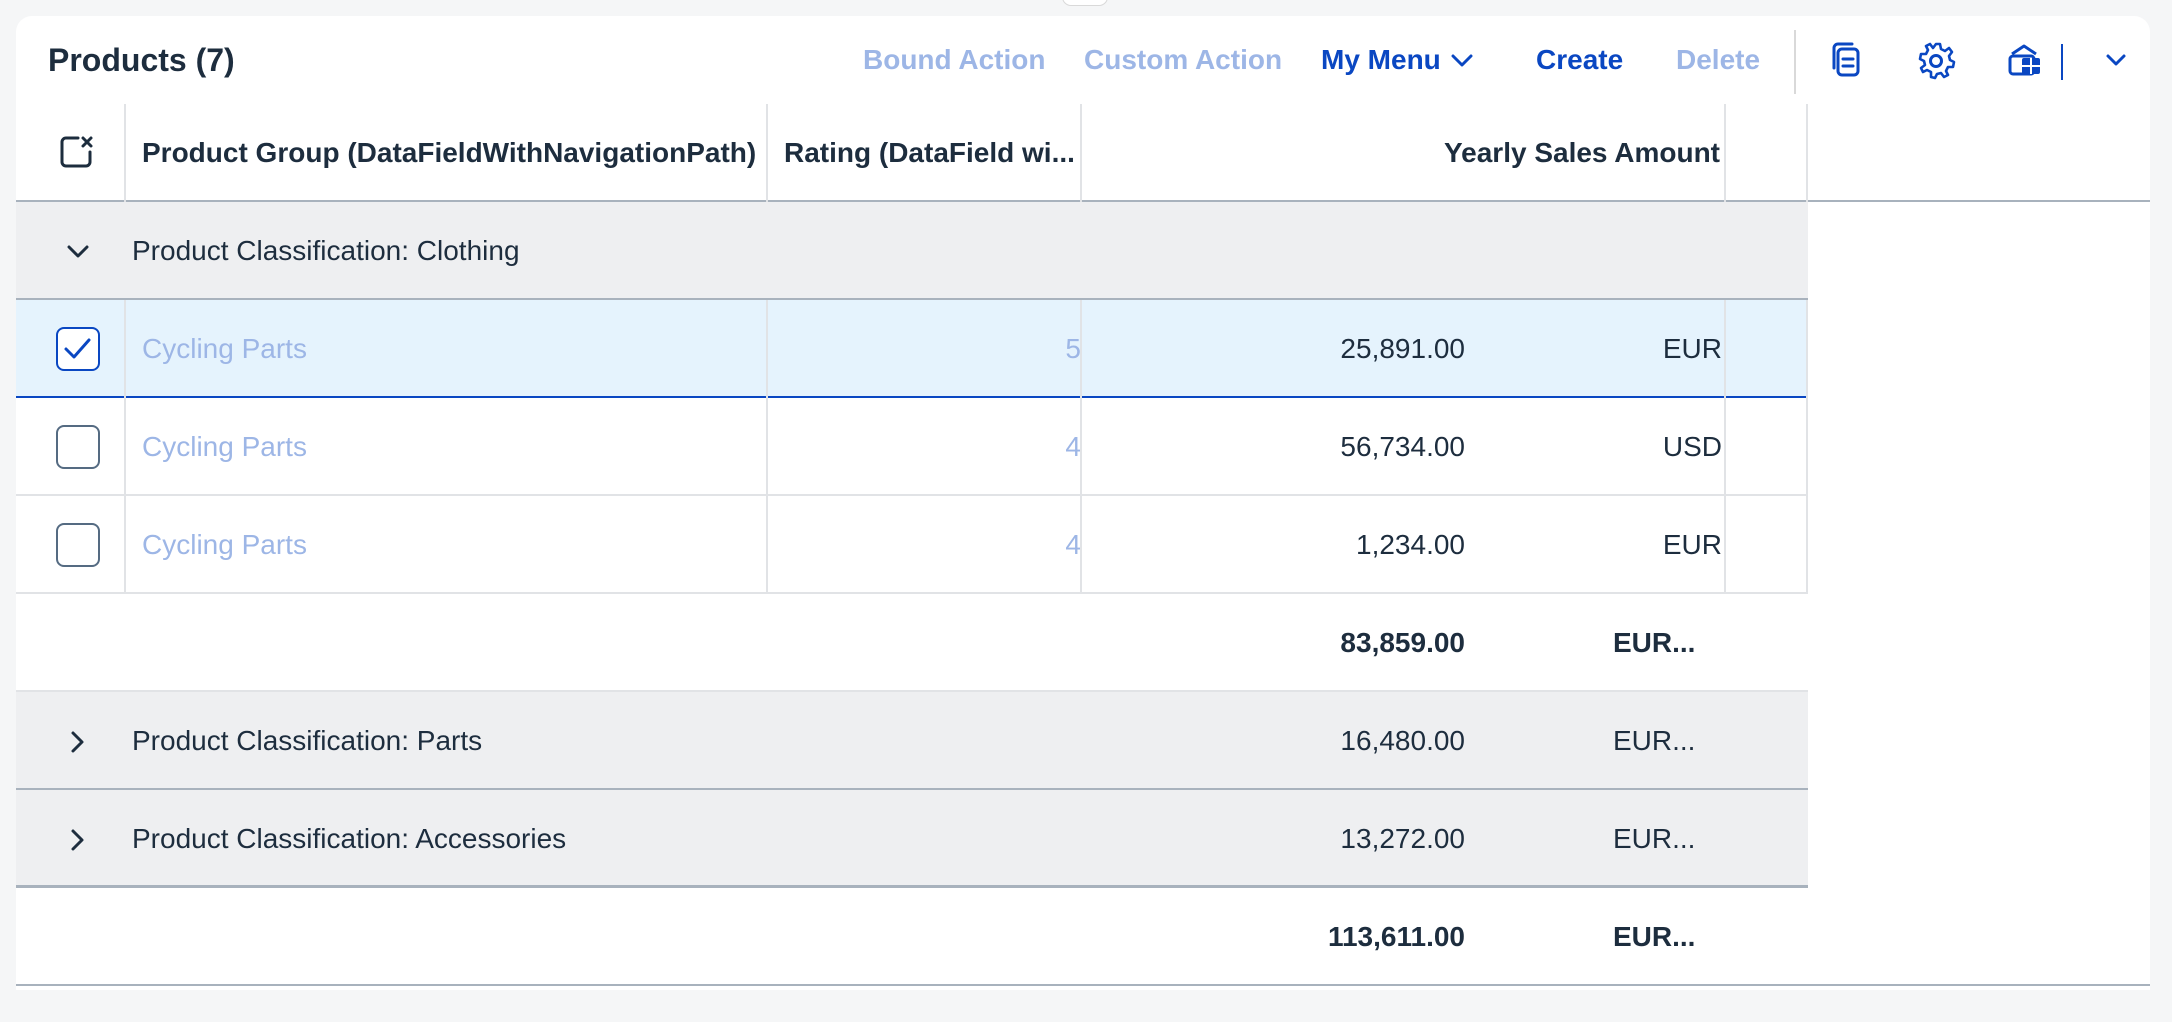  Describe the element at coordinates (141, 60) in the screenshot. I see `table-title: Products (7)` at that location.